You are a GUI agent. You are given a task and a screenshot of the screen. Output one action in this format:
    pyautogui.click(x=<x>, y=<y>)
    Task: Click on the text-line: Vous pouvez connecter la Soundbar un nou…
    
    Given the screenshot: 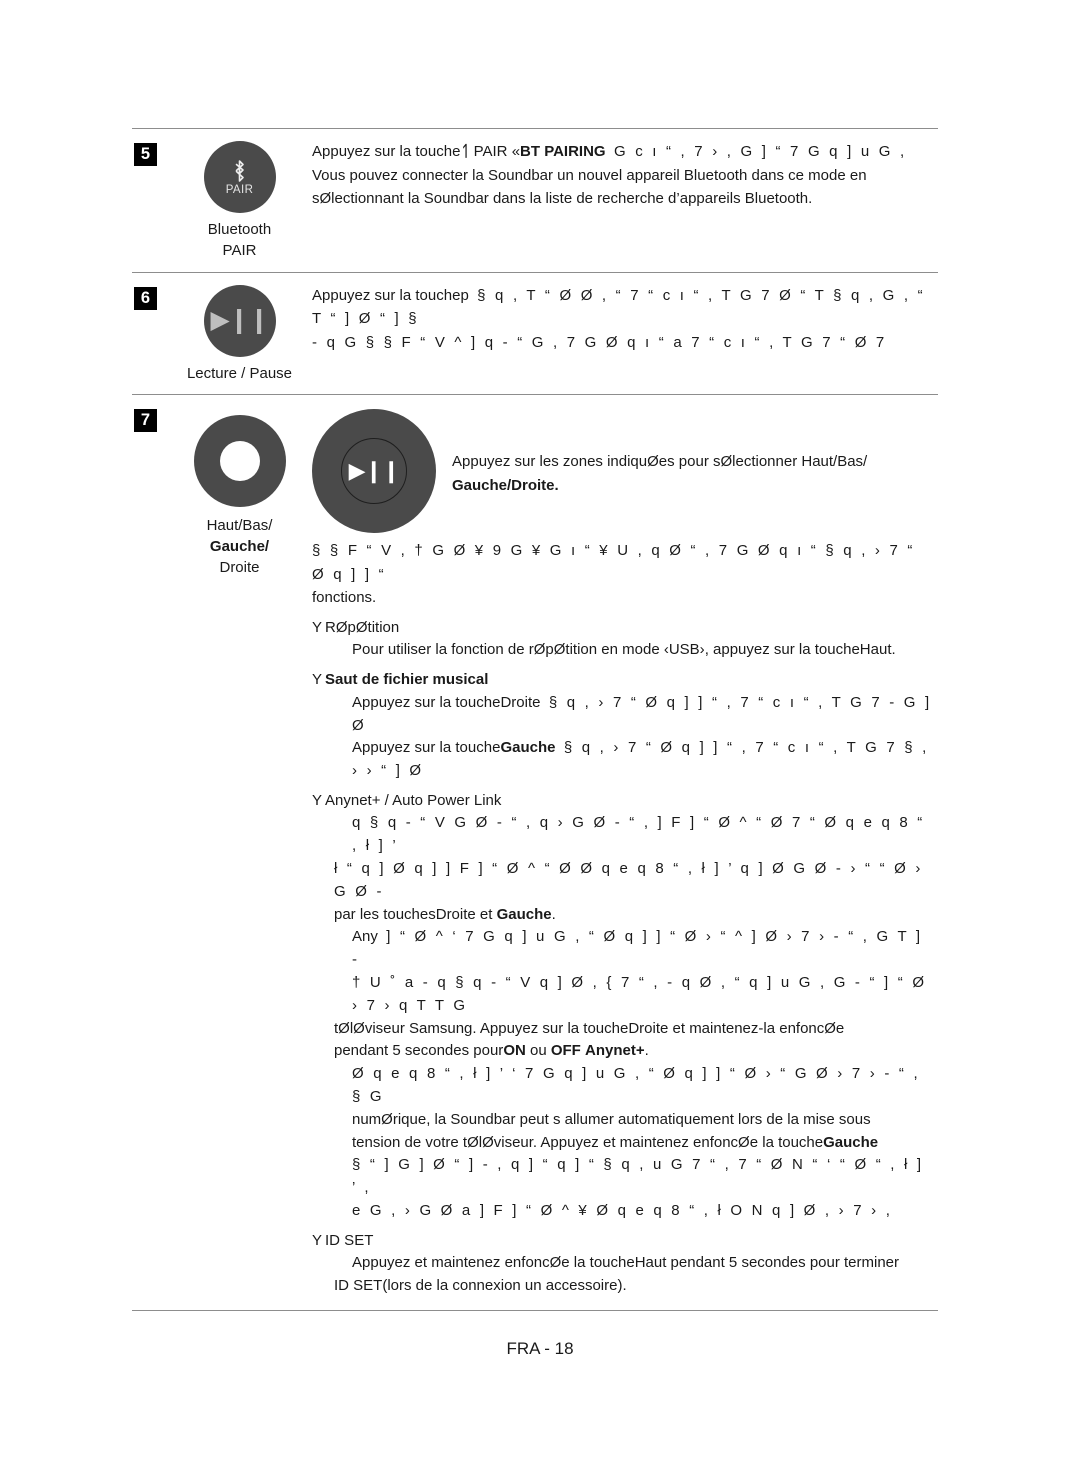 What is the action you would take?
    pyautogui.click(x=622, y=176)
    